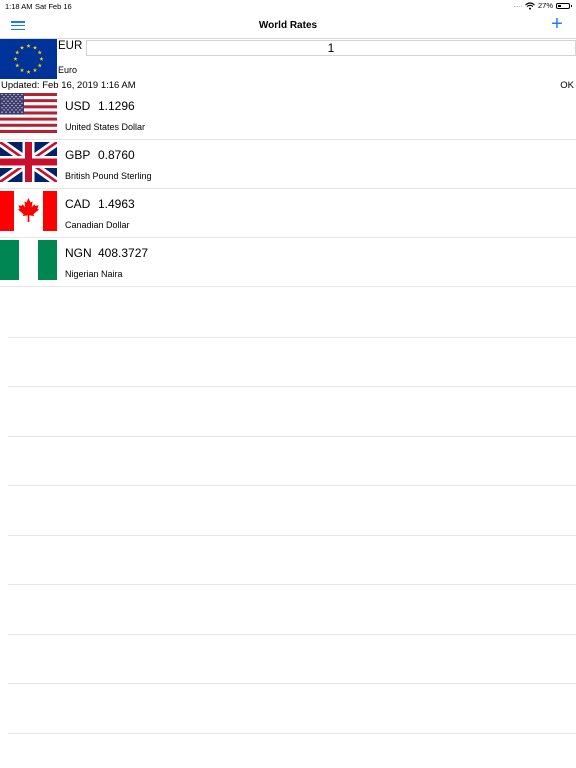 The width and height of the screenshot is (576, 768). Describe the element at coordinates (68, 70) in the screenshot. I see `base-currency-name: Euro` at that location.